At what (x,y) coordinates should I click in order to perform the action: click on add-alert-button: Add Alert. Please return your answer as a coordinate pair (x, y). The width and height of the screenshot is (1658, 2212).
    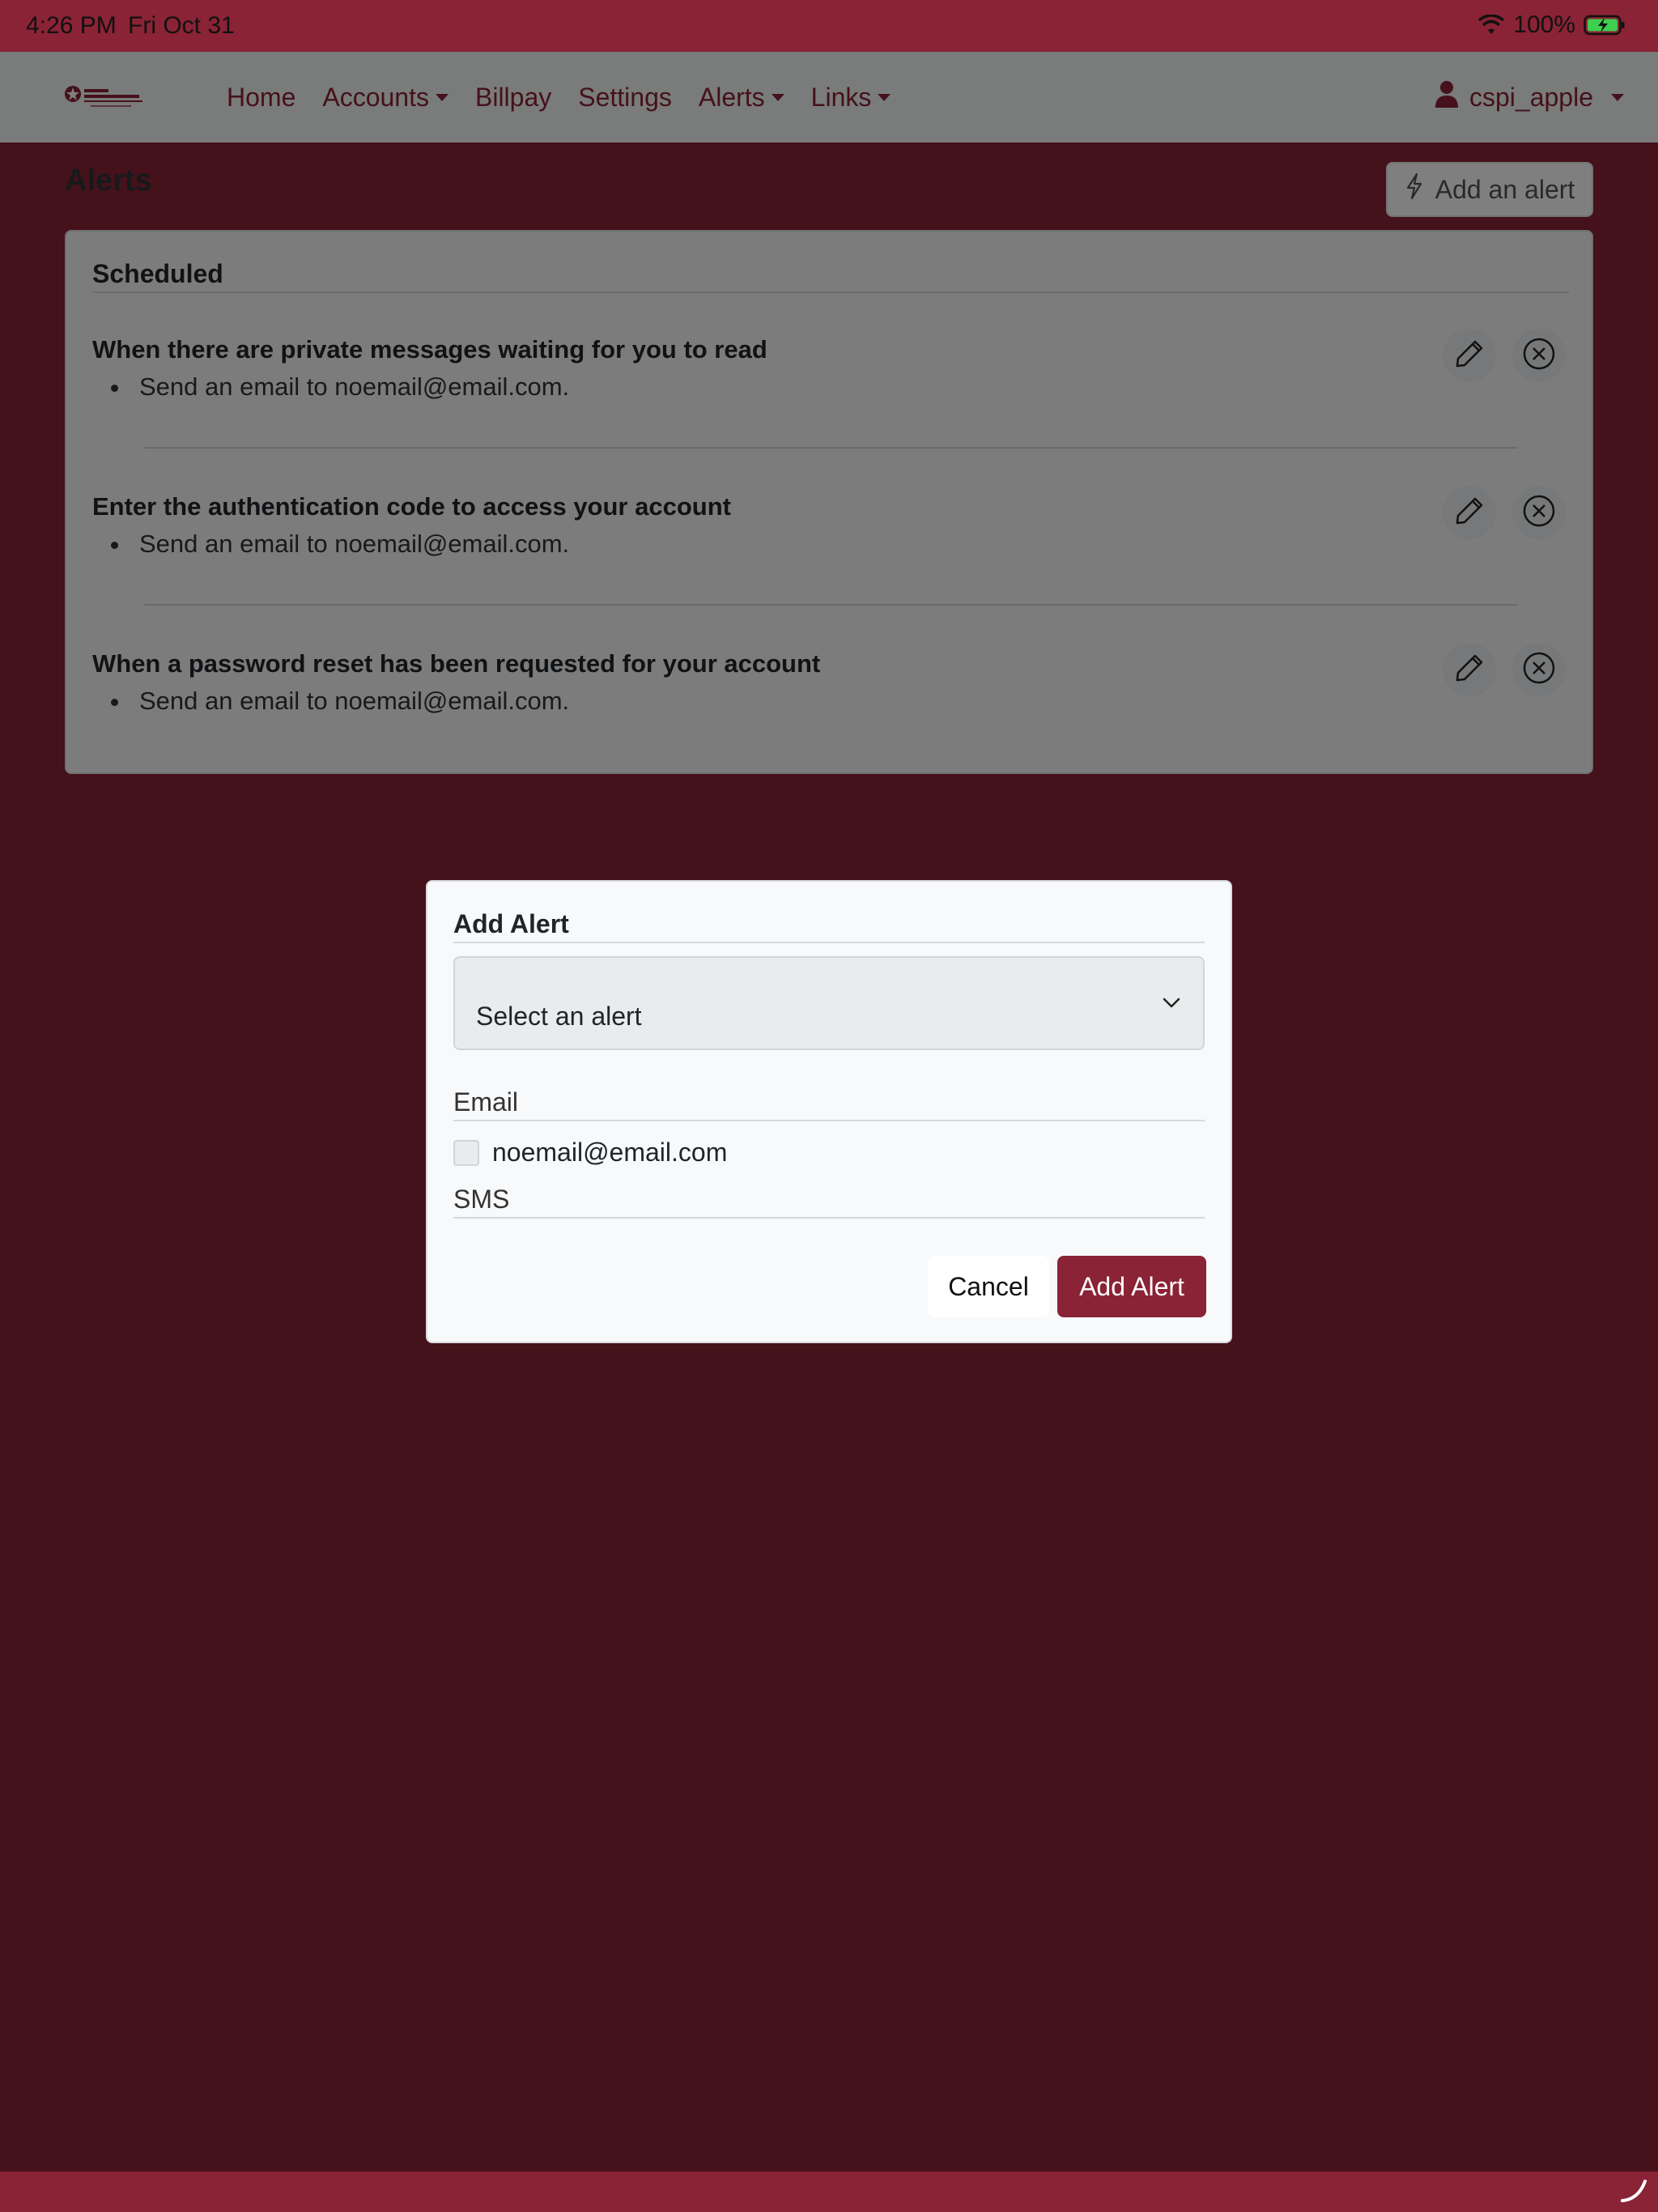
    Looking at the image, I should click on (1131, 1287).